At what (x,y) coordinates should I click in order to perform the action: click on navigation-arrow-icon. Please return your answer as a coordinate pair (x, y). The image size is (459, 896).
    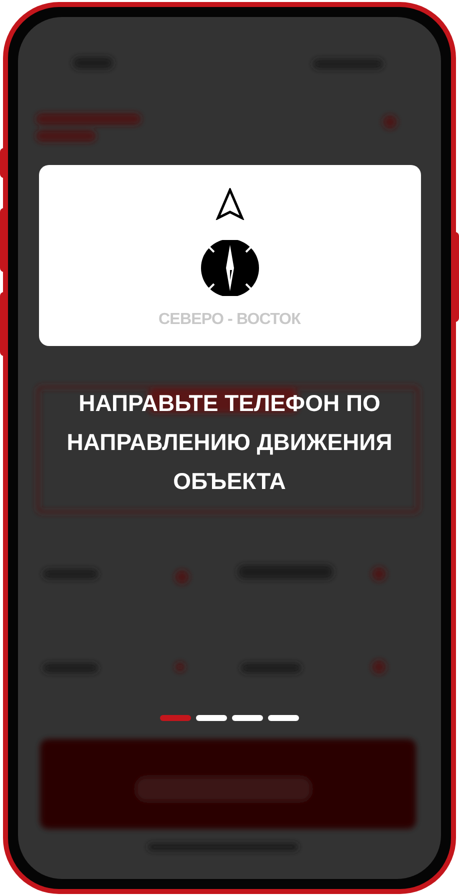
    Looking at the image, I should click on (229, 204).